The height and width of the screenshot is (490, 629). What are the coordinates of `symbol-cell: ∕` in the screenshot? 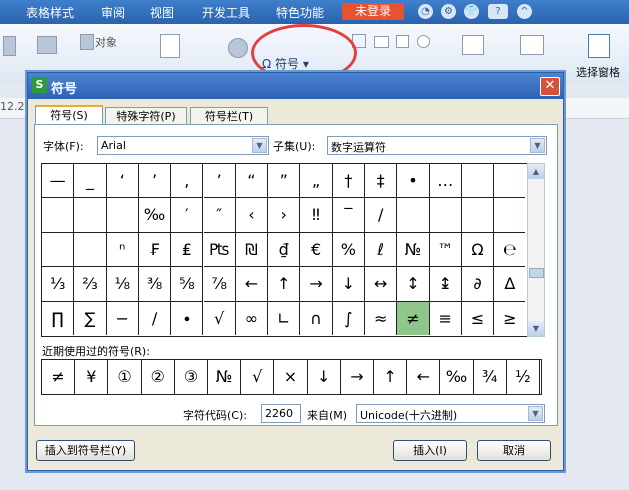 It's located at (155, 318).